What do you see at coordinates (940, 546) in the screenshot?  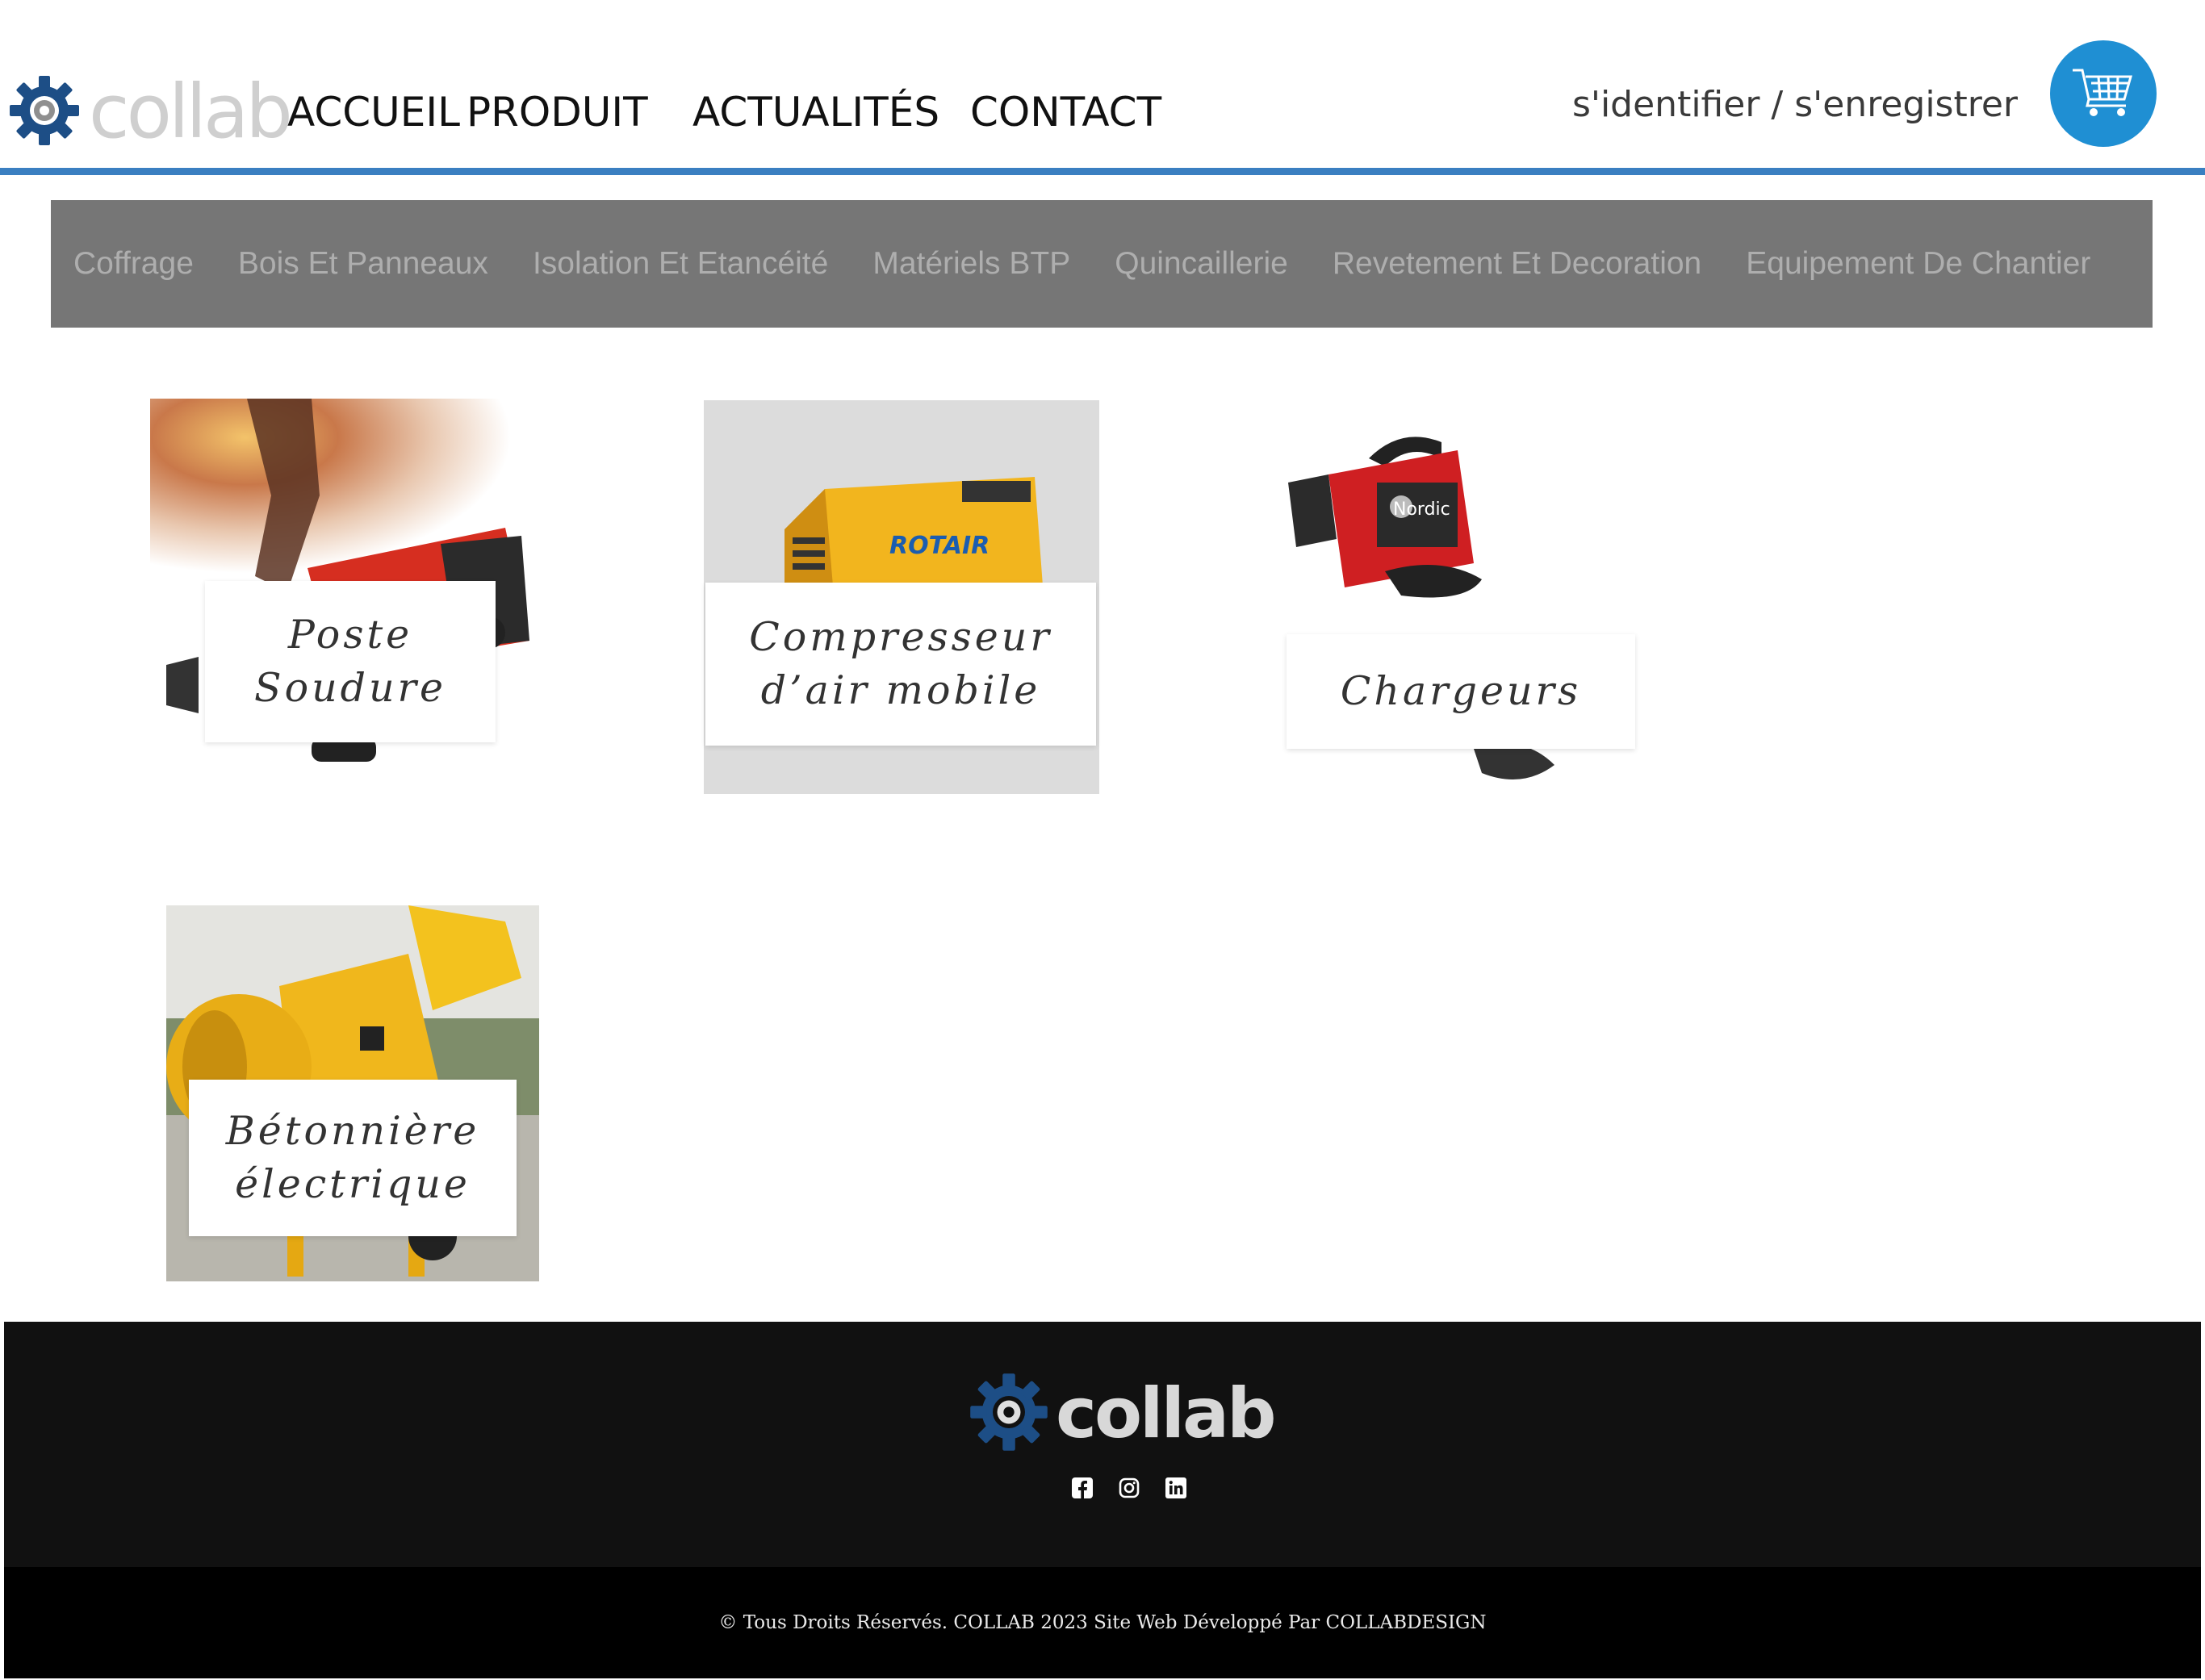 I see `svg-text: ROTAIR` at bounding box center [940, 546].